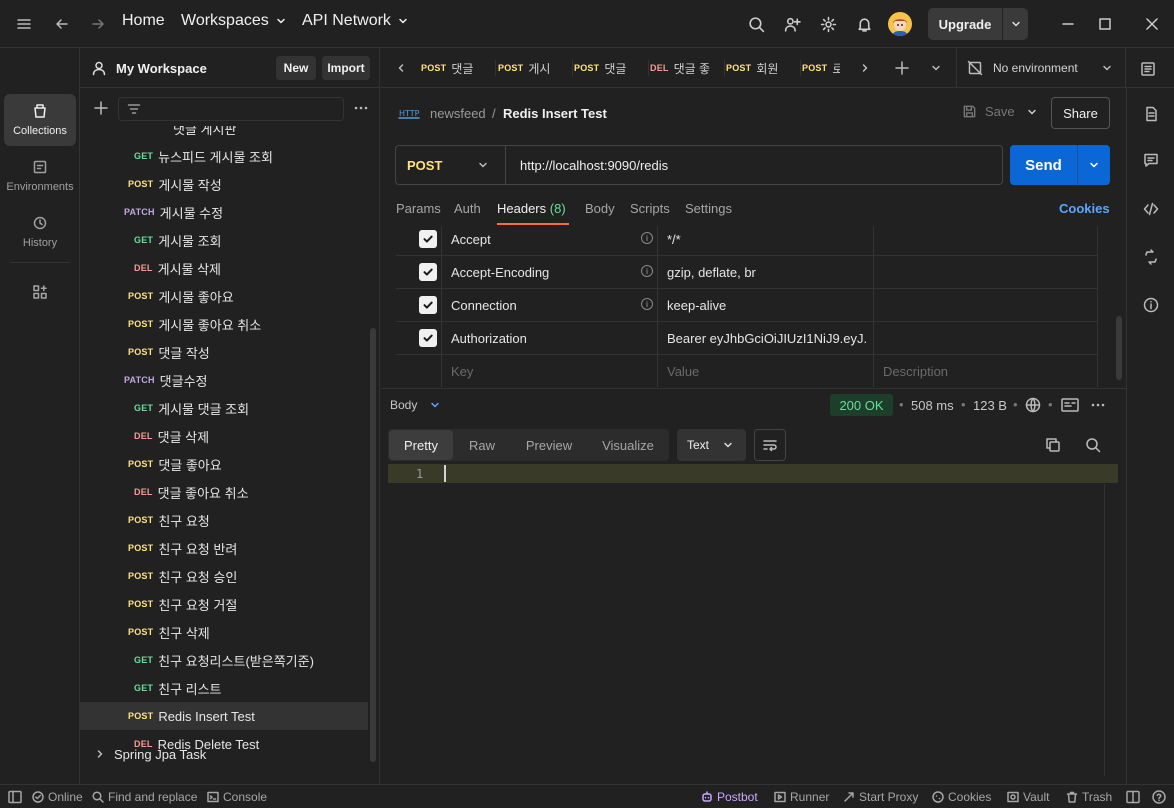 Image resolution: width=1174 pixels, height=808 pixels. Describe the element at coordinates (1089, 797) in the screenshot. I see `trash-button: Trash` at that location.